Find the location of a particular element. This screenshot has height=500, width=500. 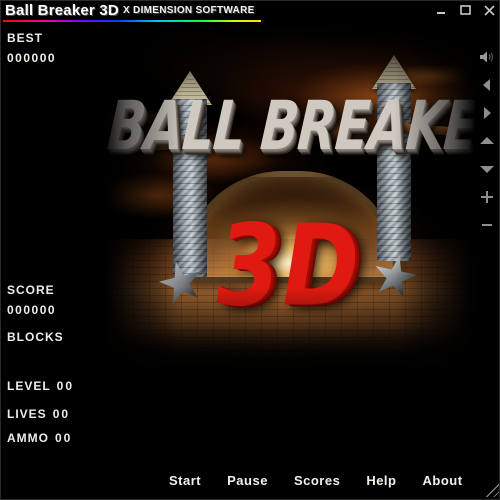

menu-item-help: Help is located at coordinates (381, 480).